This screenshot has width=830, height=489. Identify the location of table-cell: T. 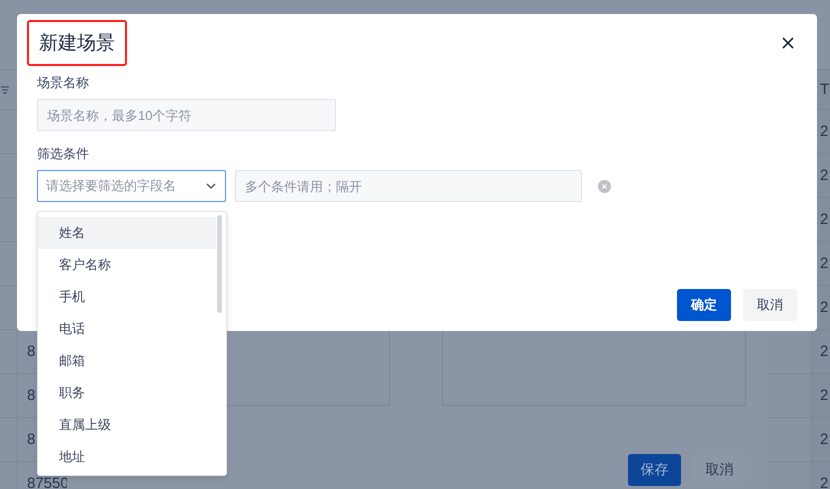
(825, 89).